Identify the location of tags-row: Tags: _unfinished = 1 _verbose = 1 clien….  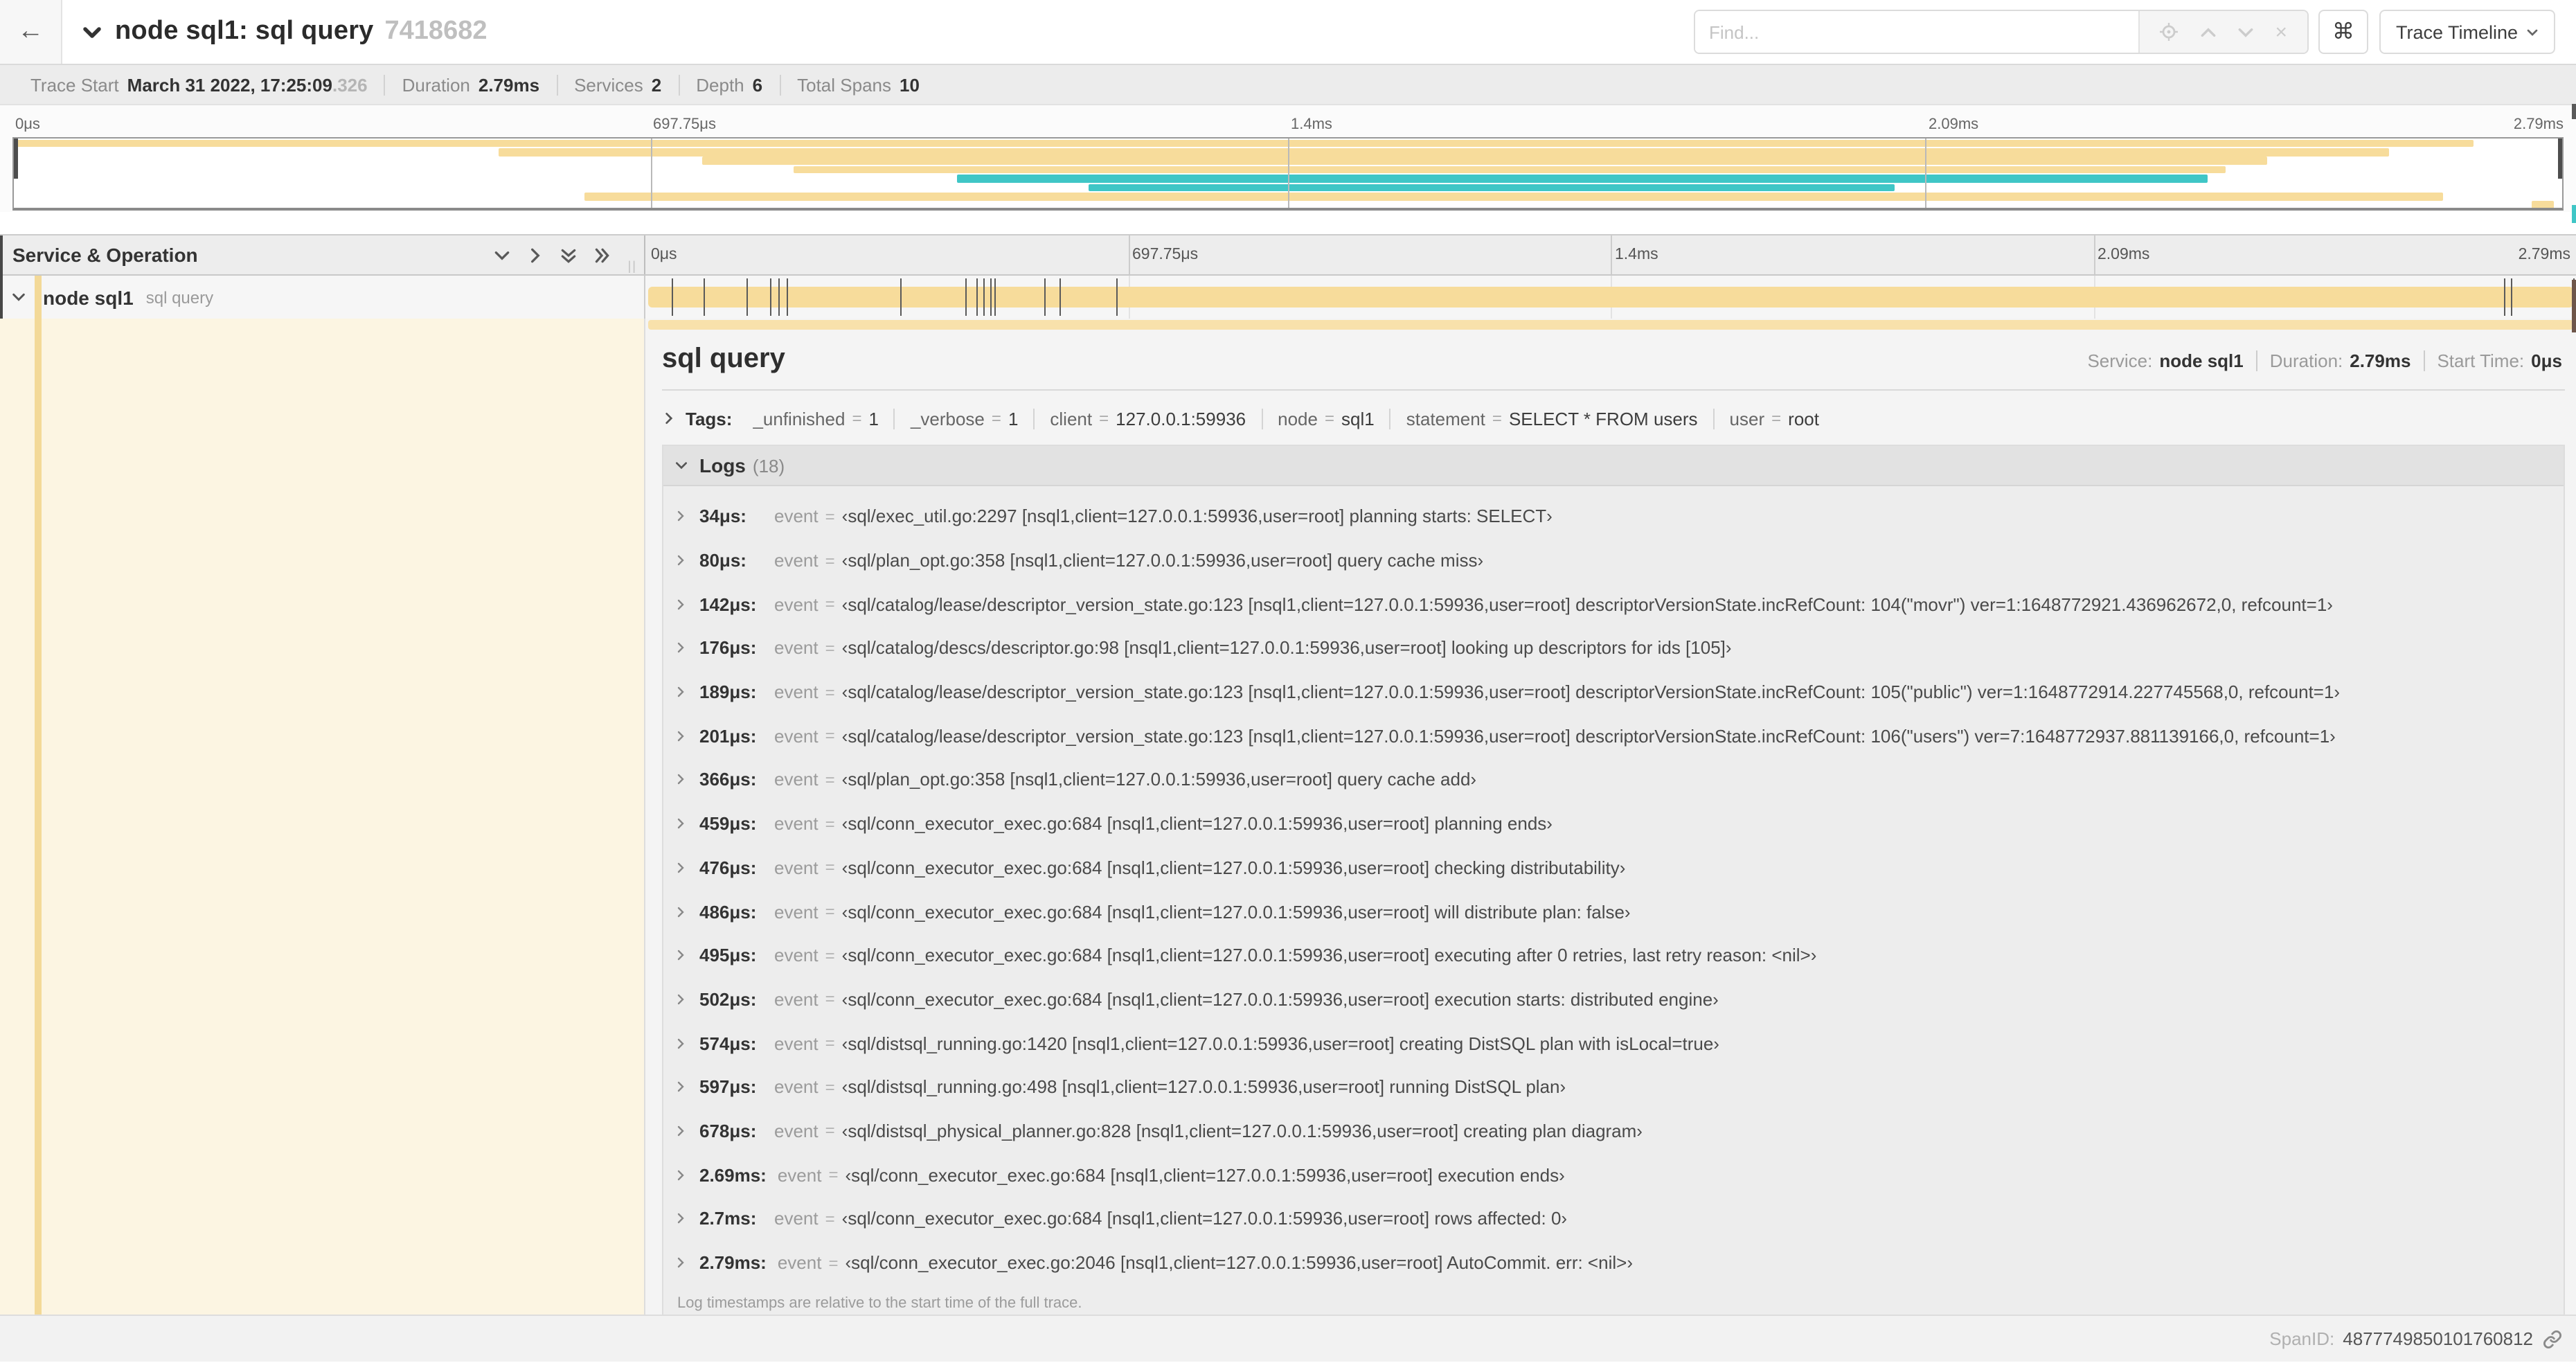
(1613, 418).